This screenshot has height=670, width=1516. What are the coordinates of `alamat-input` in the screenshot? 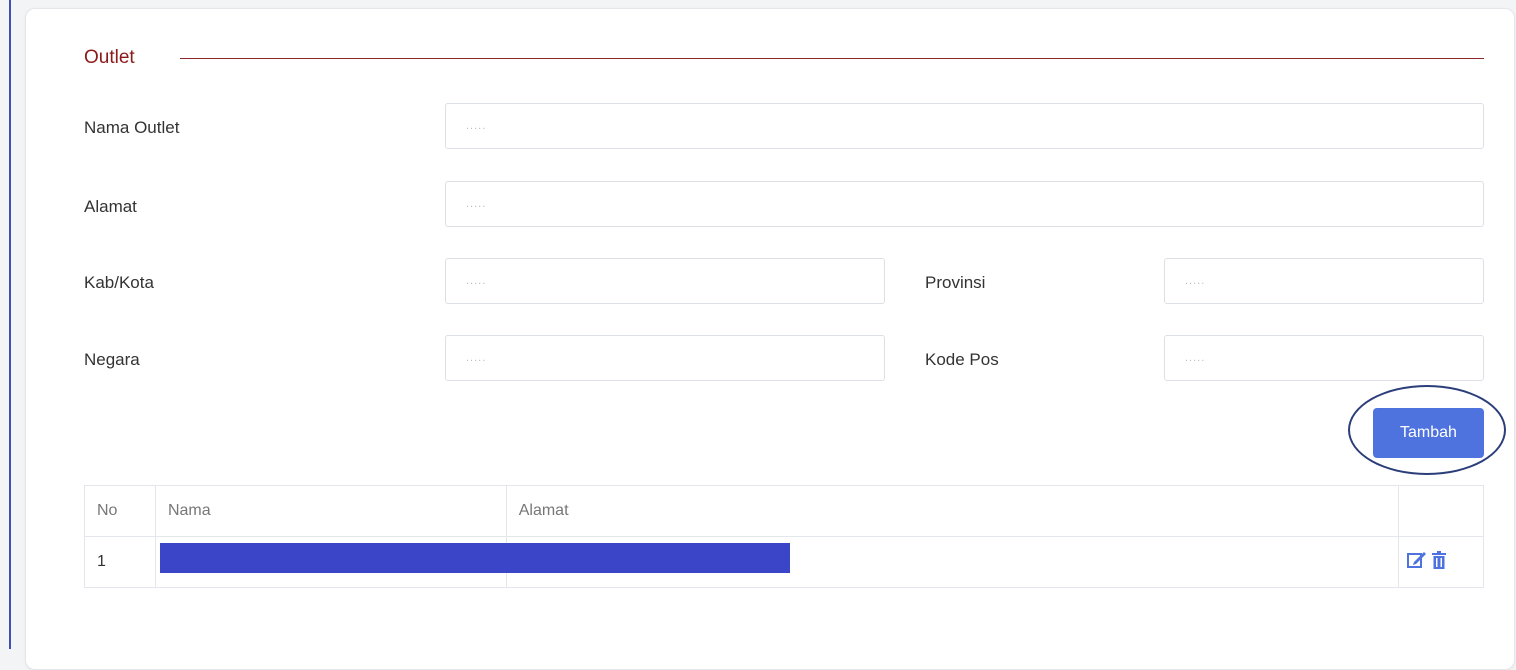 It's located at (964, 204).